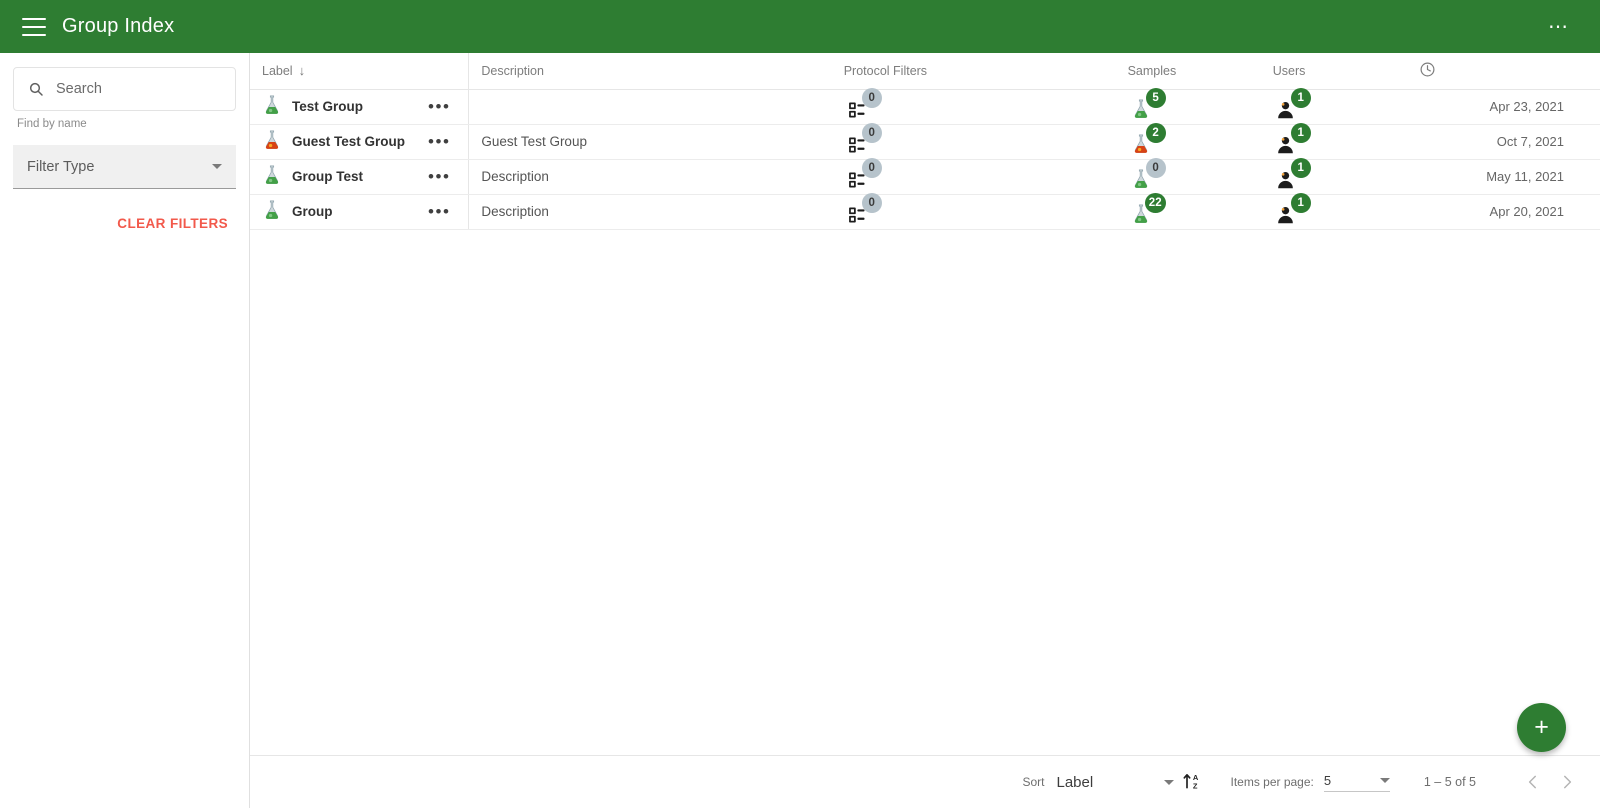  Describe the element at coordinates (800, 26) in the screenshot. I see `app-bar: Group Index ⋯` at that location.